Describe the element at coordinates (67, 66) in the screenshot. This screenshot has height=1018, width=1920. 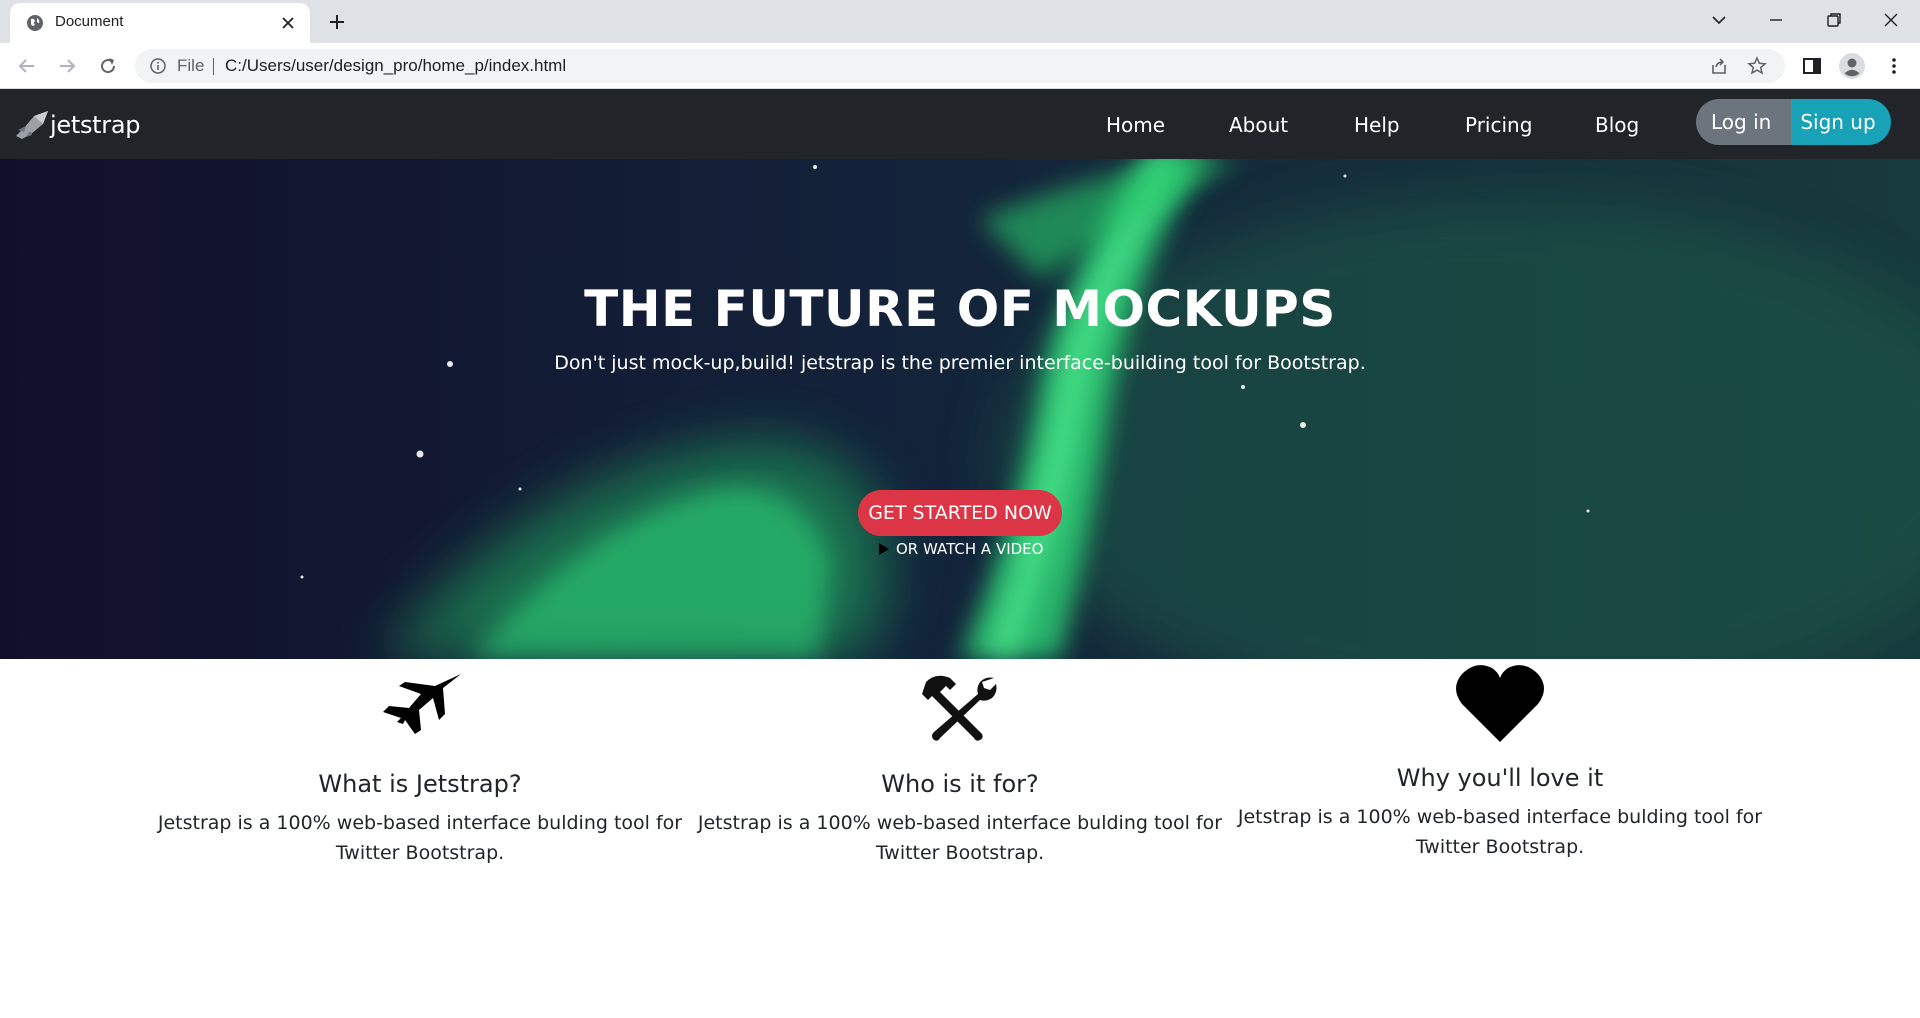
I see `forward-arrow-icon` at that location.